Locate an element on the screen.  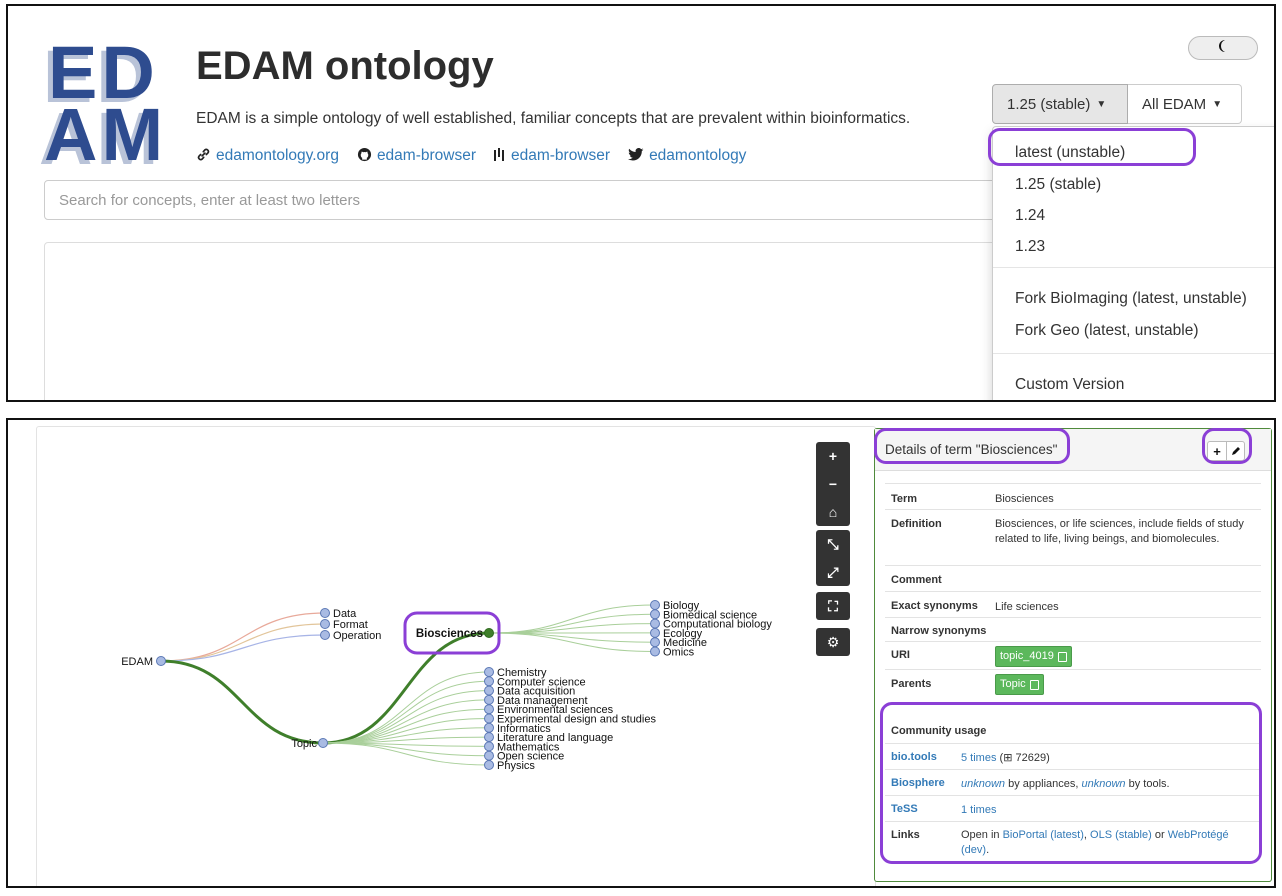
row-uri: URI topic_4019 is located at coordinates (1073, 655).